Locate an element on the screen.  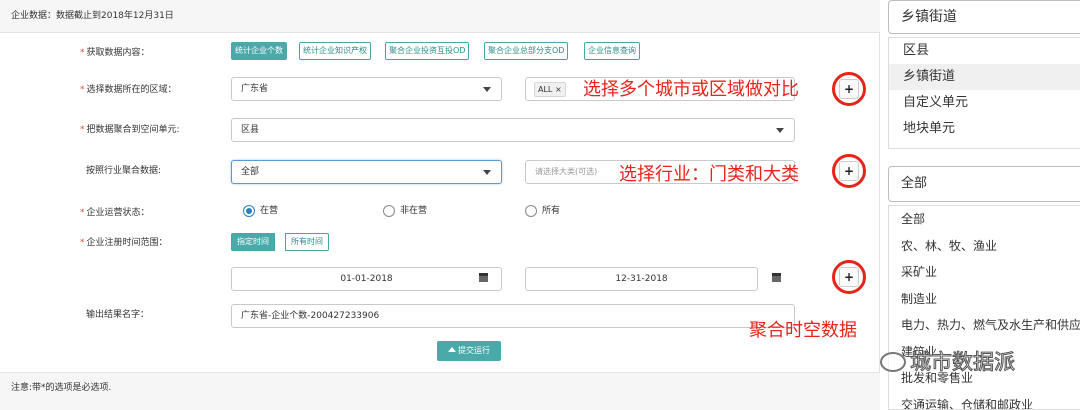
status-label: * 企业运营状态： is located at coordinates (115, 213).